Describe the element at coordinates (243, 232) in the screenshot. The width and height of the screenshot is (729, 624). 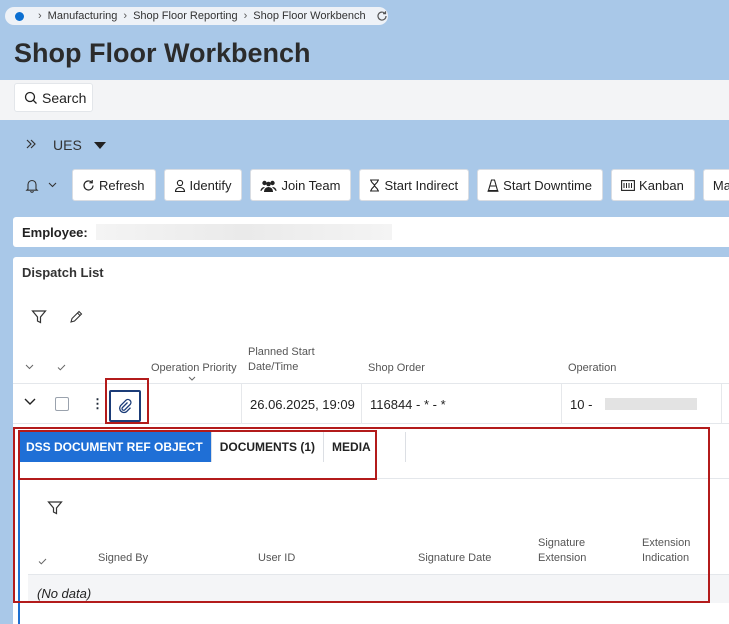
I see `employee-value-redacted` at that location.